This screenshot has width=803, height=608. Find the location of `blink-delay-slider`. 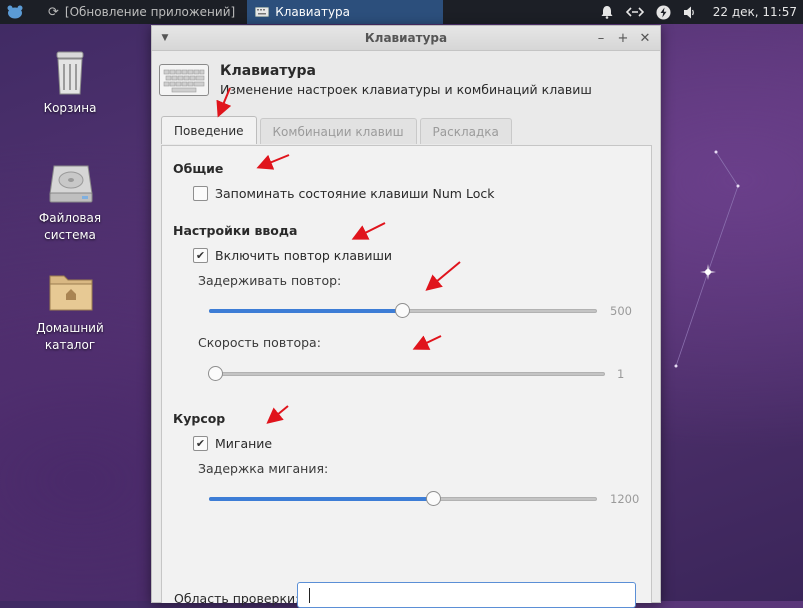

blink-delay-slider is located at coordinates (403, 499).